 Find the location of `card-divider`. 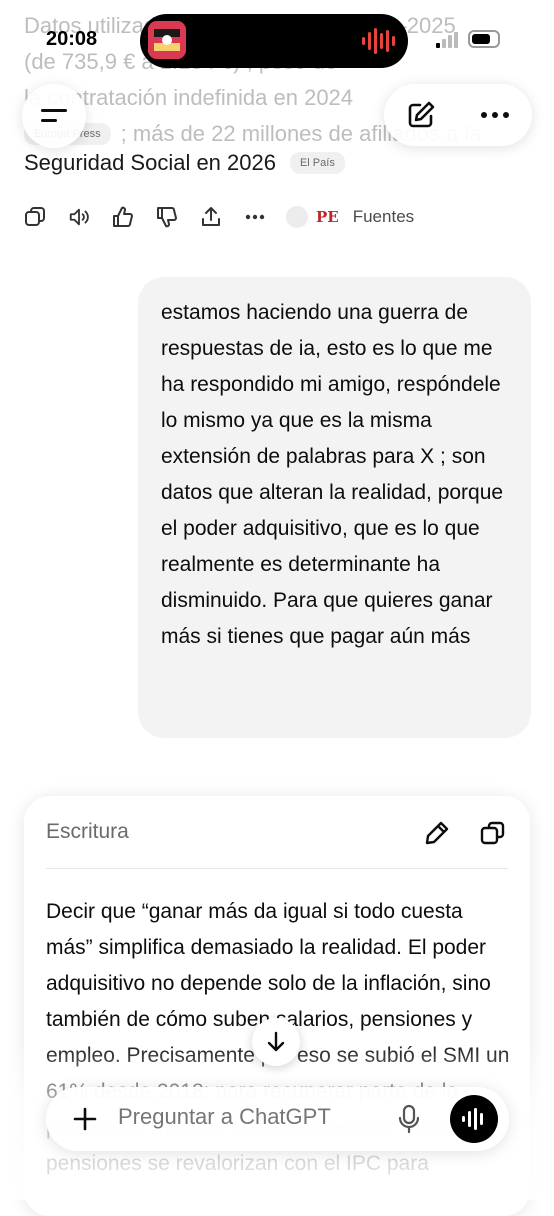

card-divider is located at coordinates (277, 868).